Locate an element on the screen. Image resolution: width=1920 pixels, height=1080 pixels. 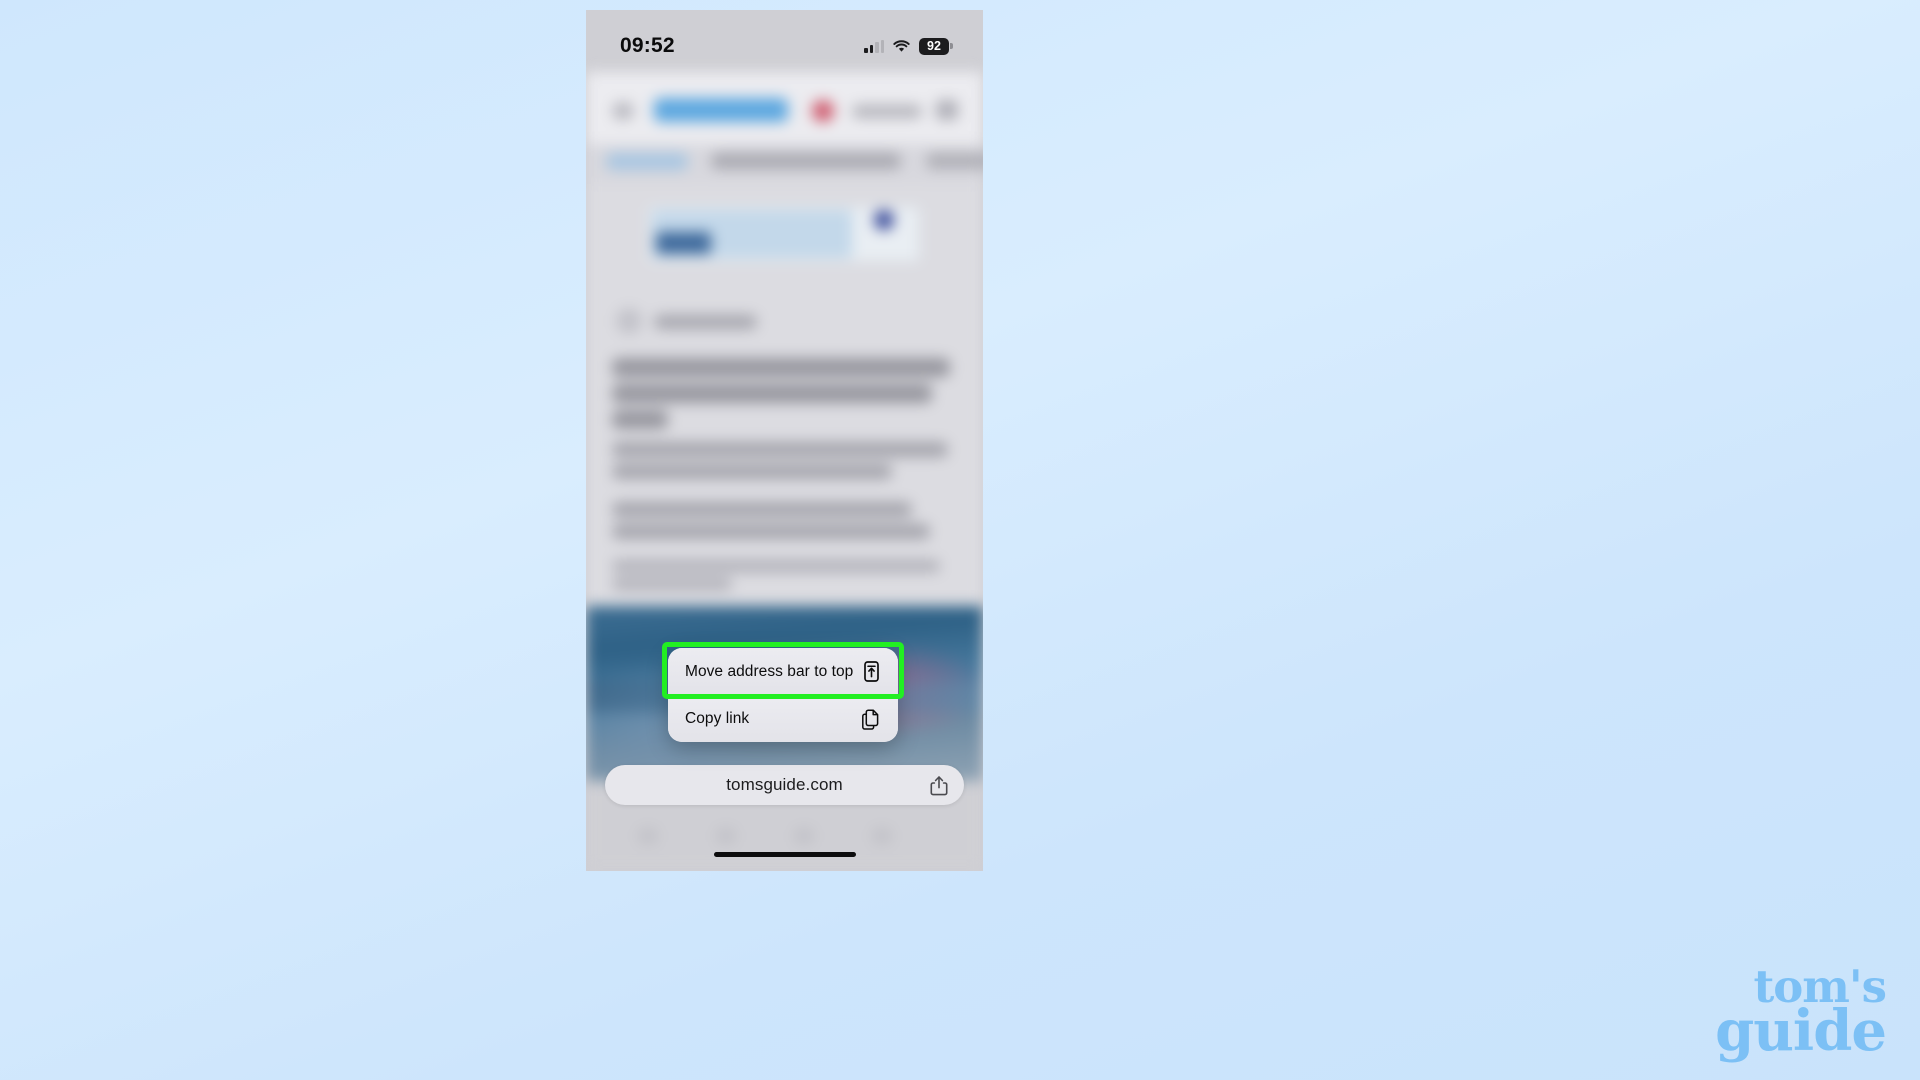
cellular-signal-icon is located at coordinates (874, 46).